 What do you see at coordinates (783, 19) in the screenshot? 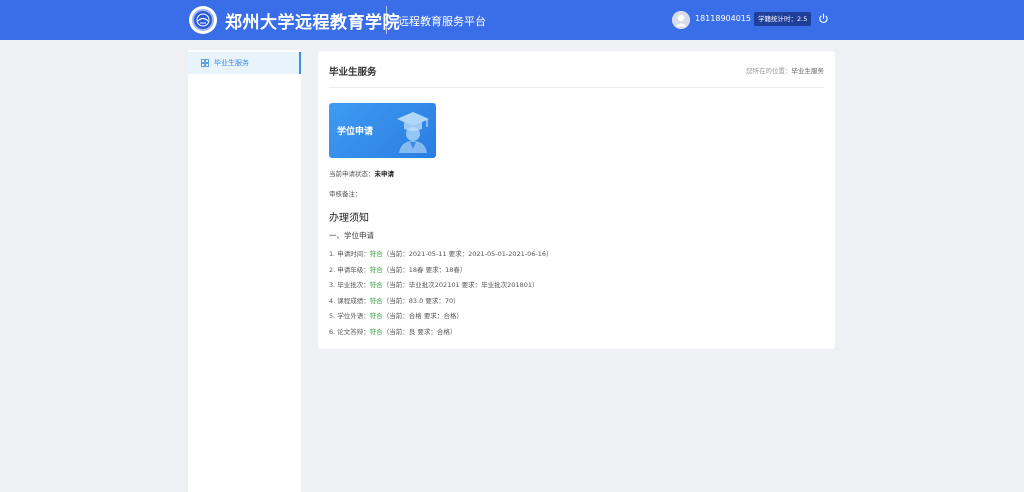
I see `credit-badge: 学籍统计时：2.5` at bounding box center [783, 19].